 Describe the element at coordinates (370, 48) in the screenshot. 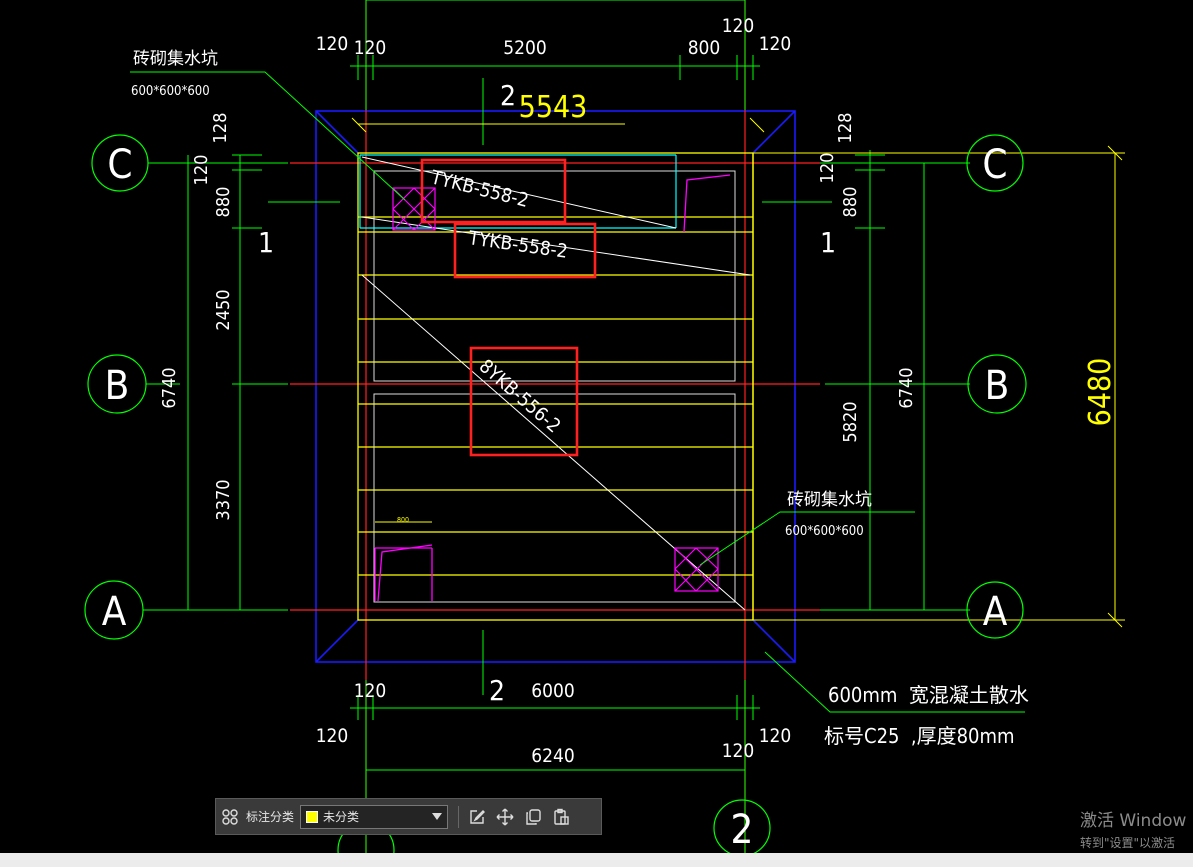

I see `dim-top-120b: 120` at that location.